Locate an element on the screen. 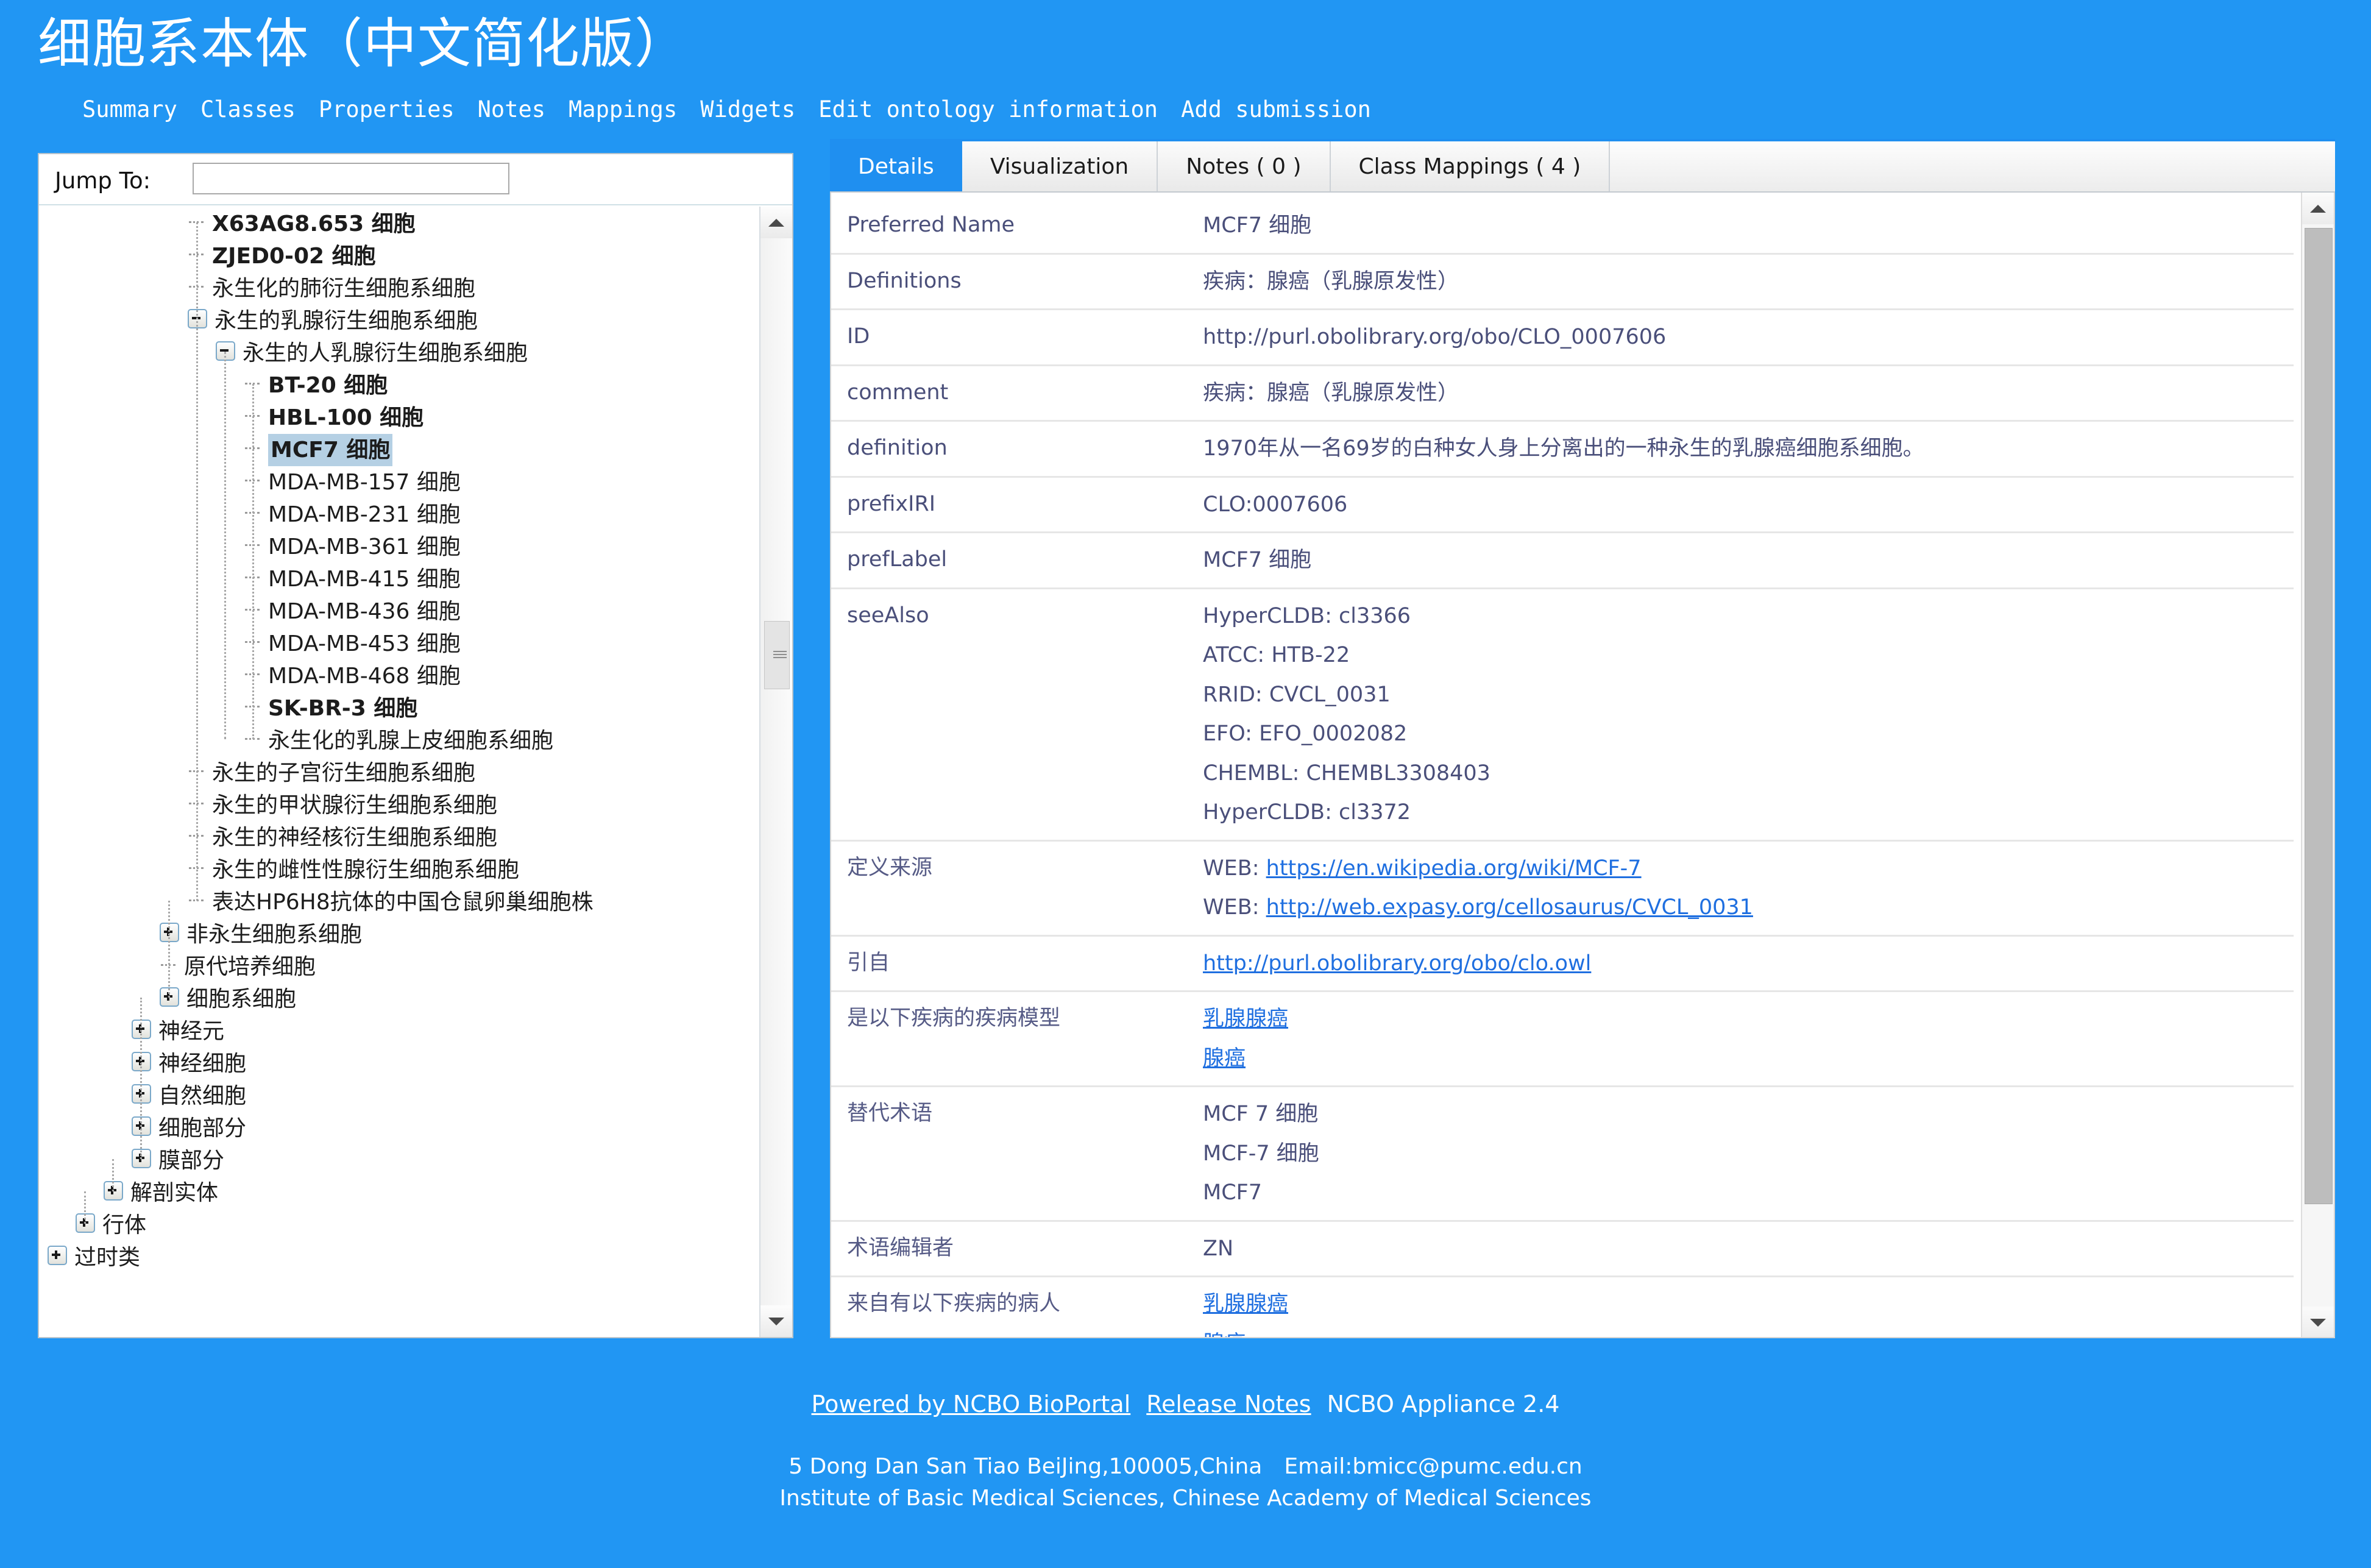 This screenshot has height=1568, width=2371. tree-node: 永生的甲状腺衍生细胞系细胞 is located at coordinates (398, 804).